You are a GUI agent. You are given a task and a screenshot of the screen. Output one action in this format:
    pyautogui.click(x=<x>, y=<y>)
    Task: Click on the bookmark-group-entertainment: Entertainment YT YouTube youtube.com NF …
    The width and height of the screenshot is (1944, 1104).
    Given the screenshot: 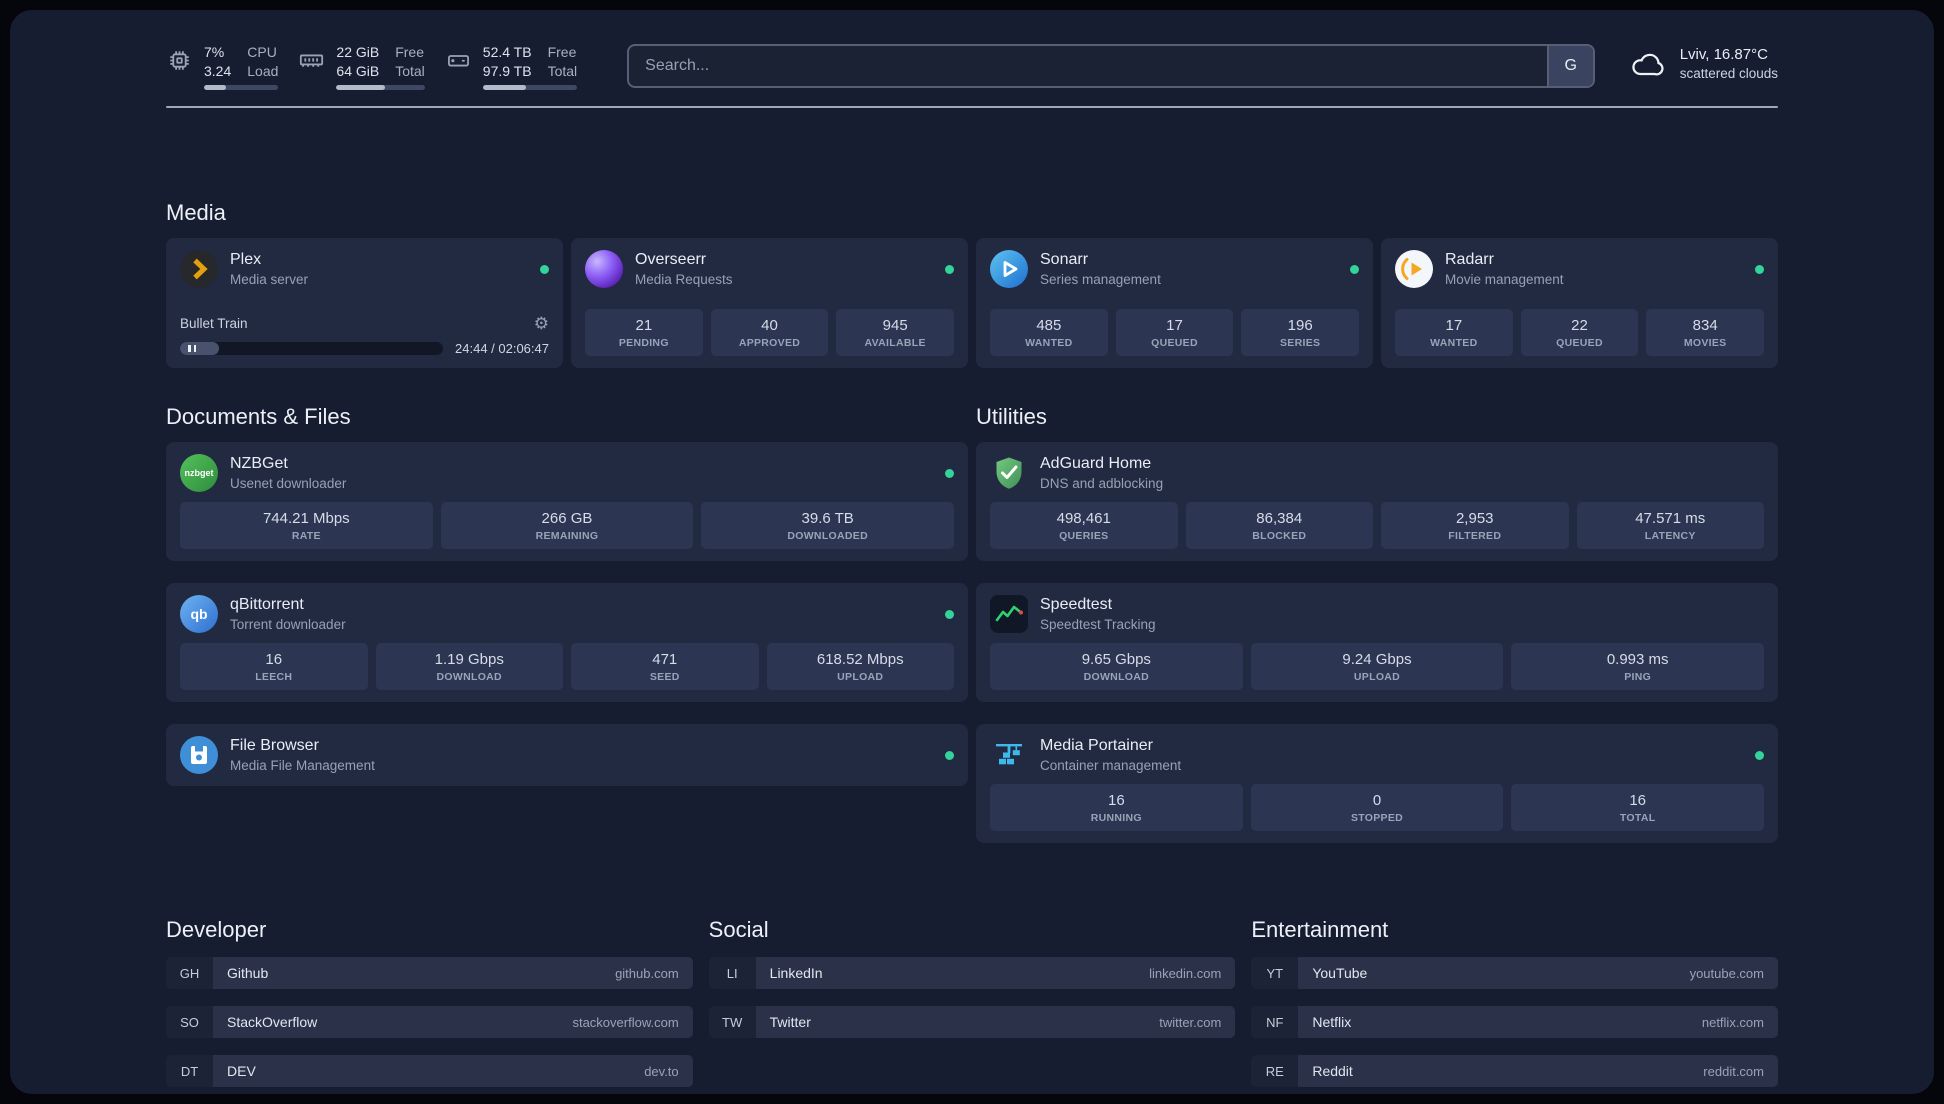 What is the action you would take?
    pyautogui.click(x=1514, y=1002)
    